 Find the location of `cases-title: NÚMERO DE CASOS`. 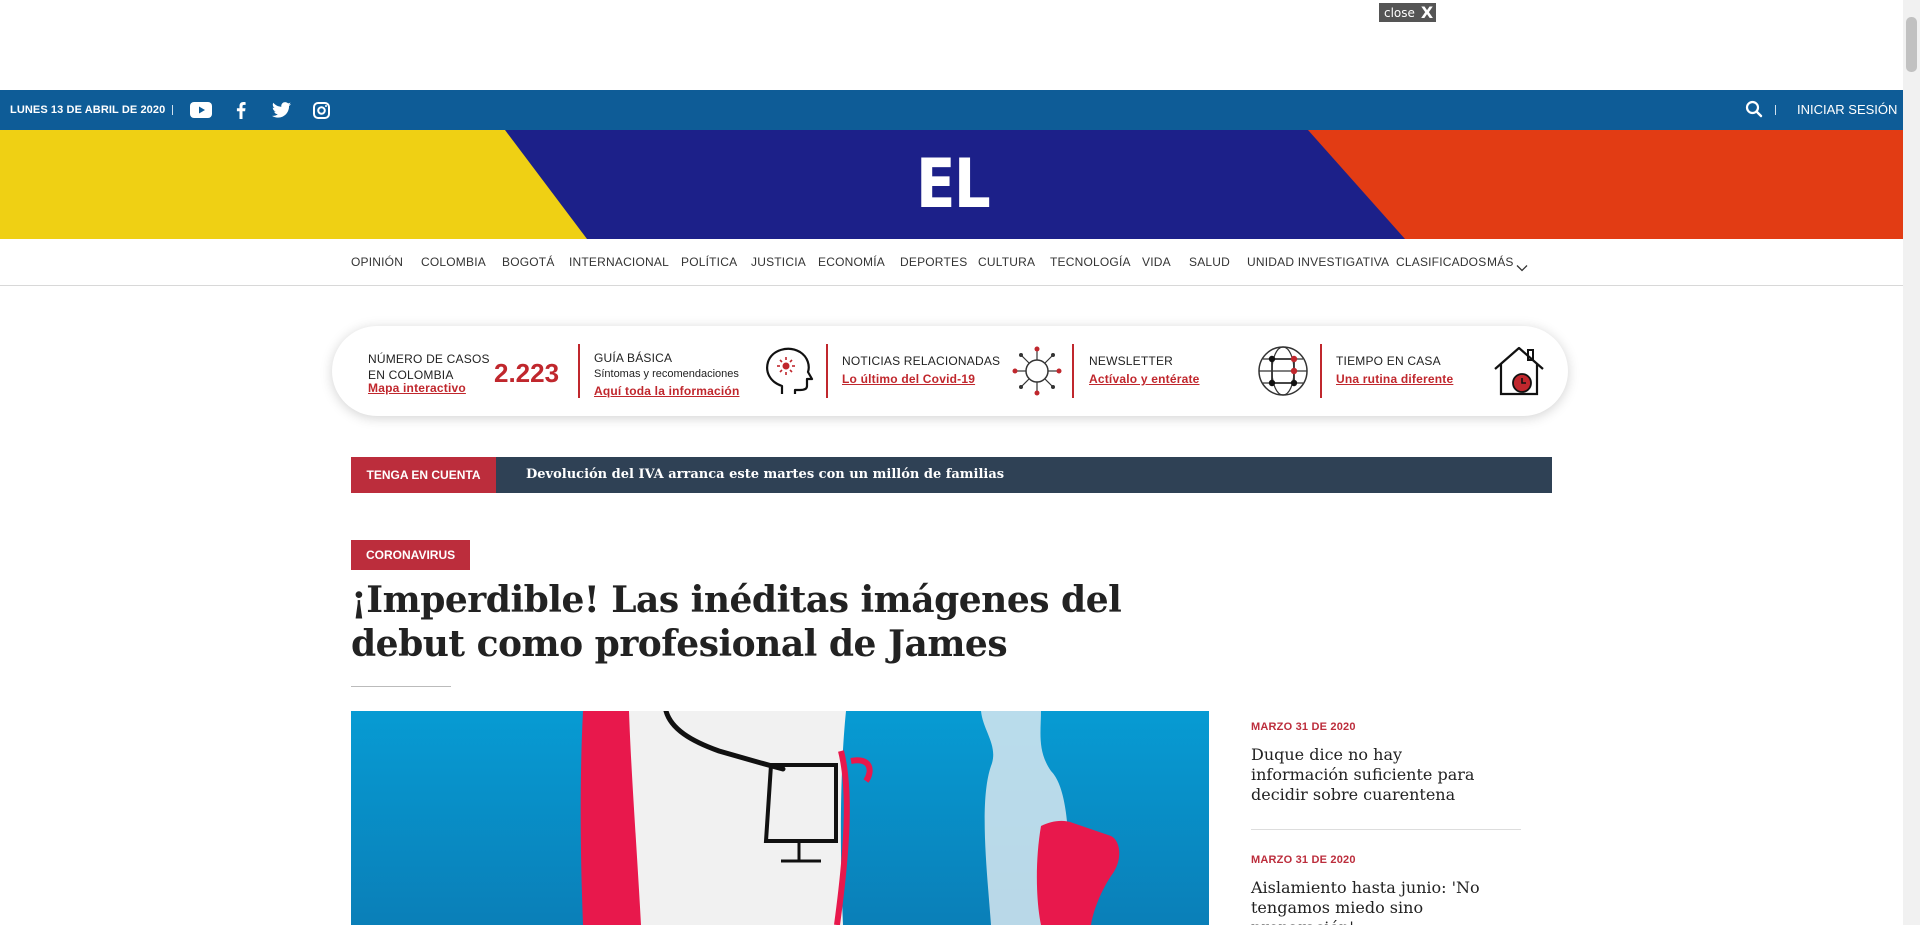

cases-title: NÚMERO DE CASOS is located at coordinates (429, 359).